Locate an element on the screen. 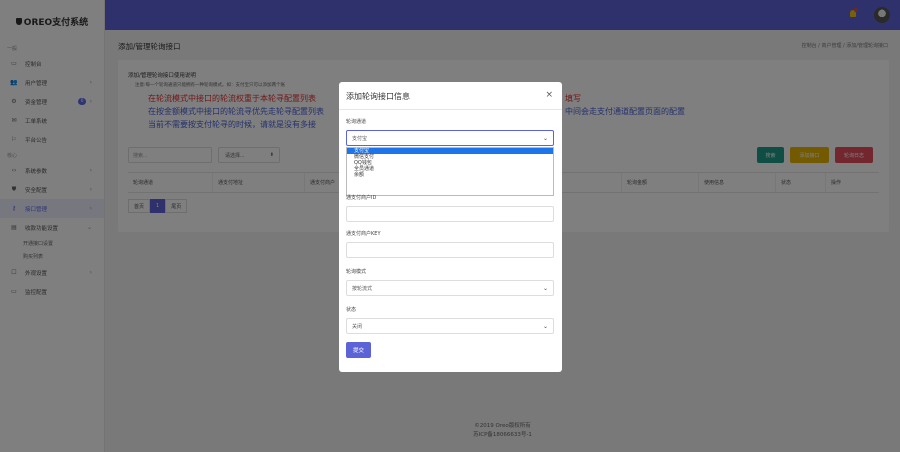 The width and height of the screenshot is (900, 452). mode-select: 按轮流式 ⌄ is located at coordinates (450, 288).